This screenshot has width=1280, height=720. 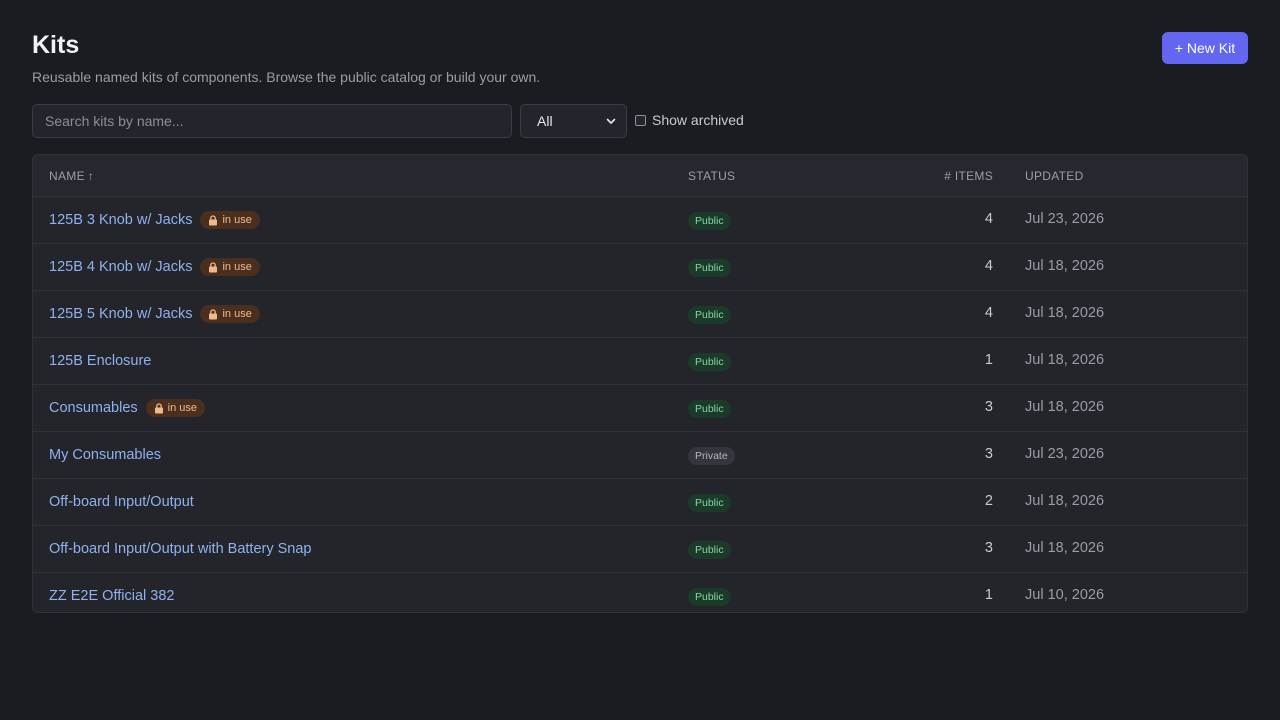 I want to click on page-title: Kits, so click(x=56, y=45).